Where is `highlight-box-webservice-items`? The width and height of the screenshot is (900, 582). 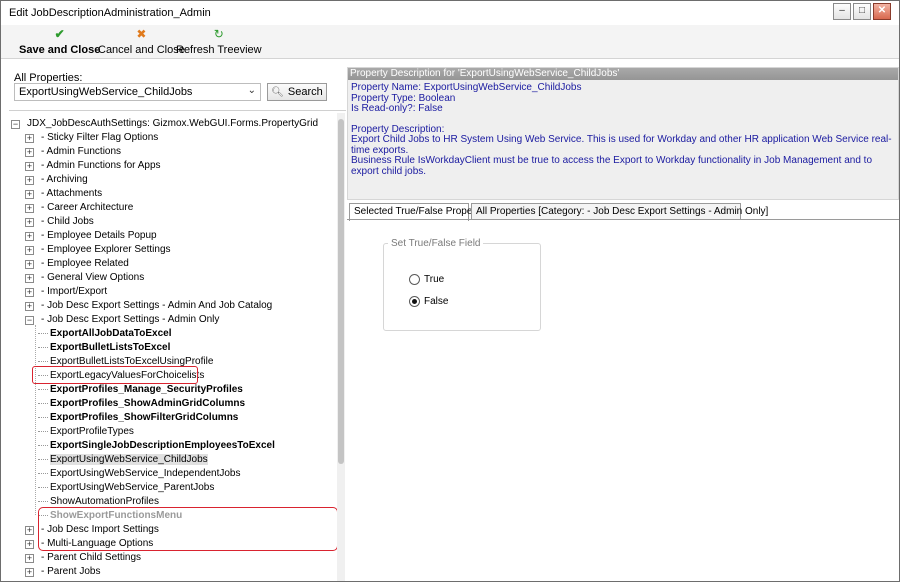 highlight-box-webservice-items is located at coordinates (188, 529).